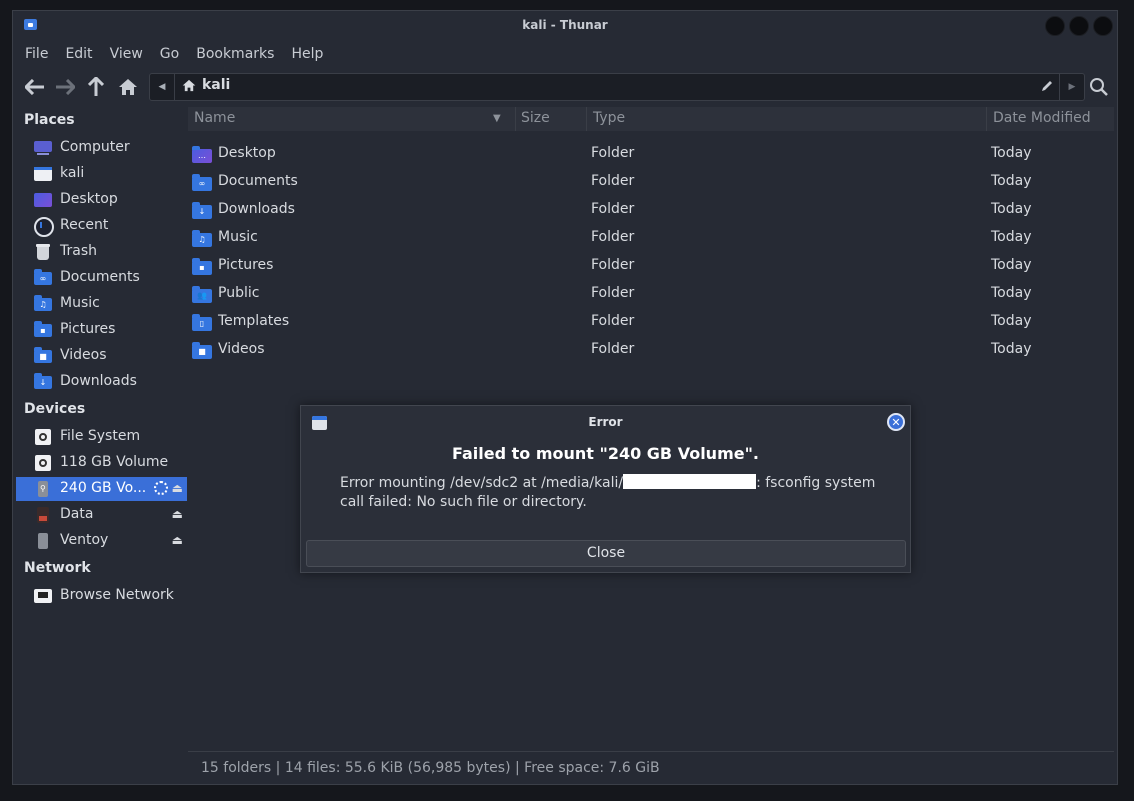 The image size is (1134, 801). I want to click on file-name: Documents, so click(258, 181).